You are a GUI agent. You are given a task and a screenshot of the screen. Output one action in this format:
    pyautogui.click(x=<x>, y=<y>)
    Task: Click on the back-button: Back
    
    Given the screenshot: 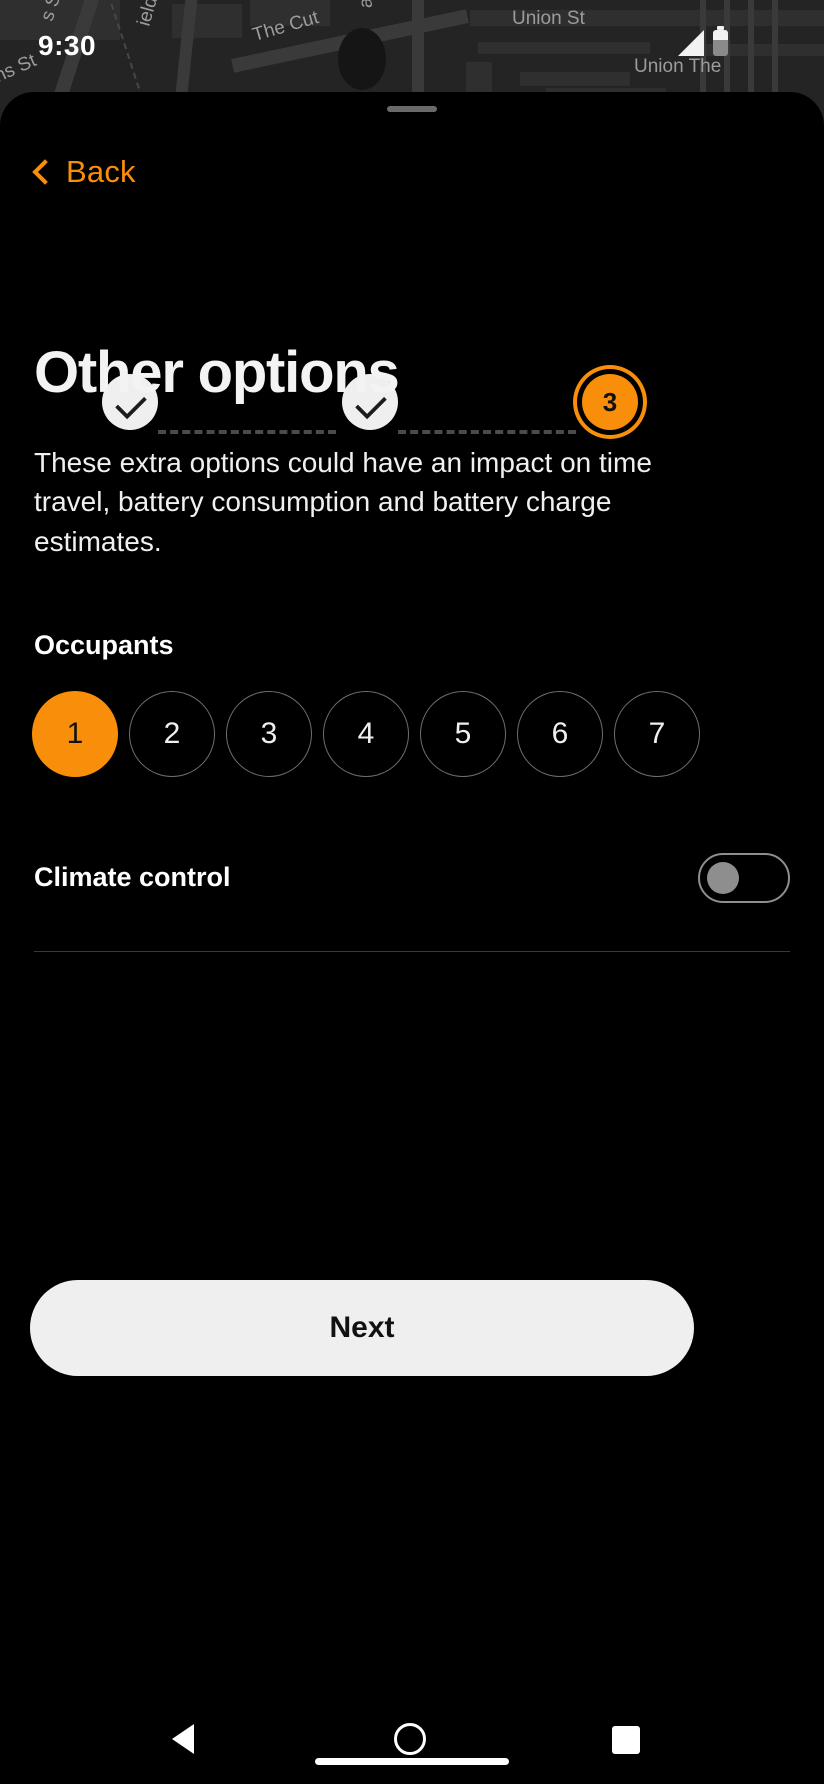 What is the action you would take?
    pyautogui.click(x=83, y=172)
    